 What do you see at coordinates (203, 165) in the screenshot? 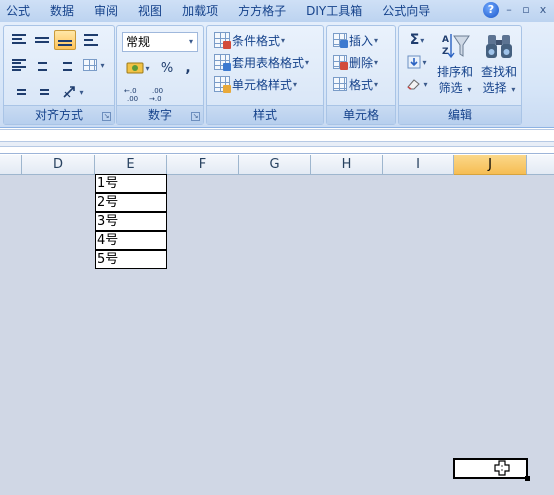
I see `column-header-f: F` at bounding box center [203, 165].